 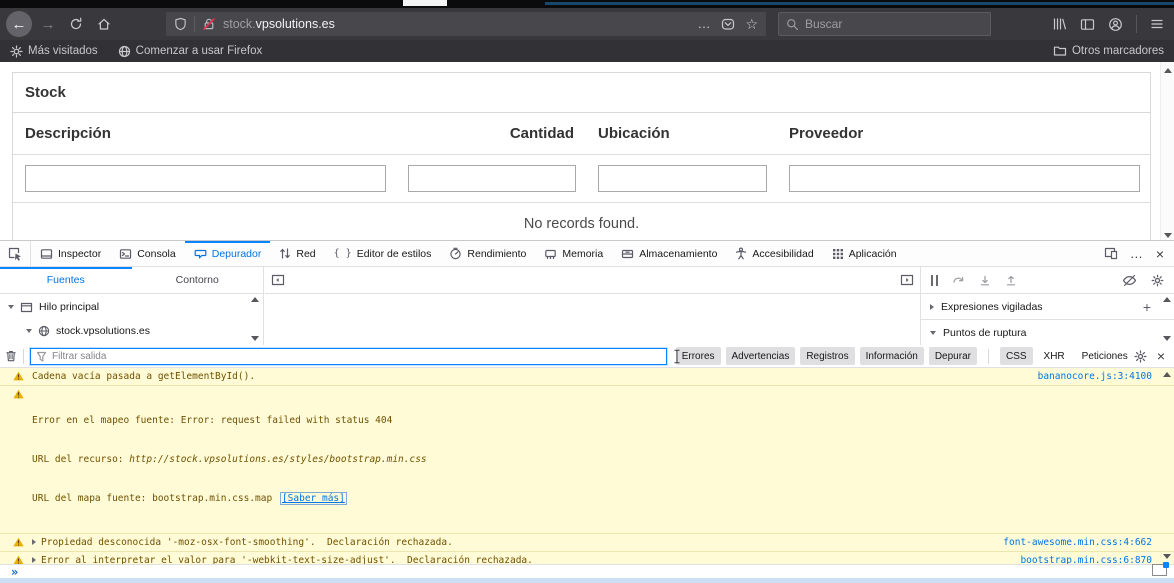 I want to click on tab-memoria: Memoria, so click(x=573, y=253).